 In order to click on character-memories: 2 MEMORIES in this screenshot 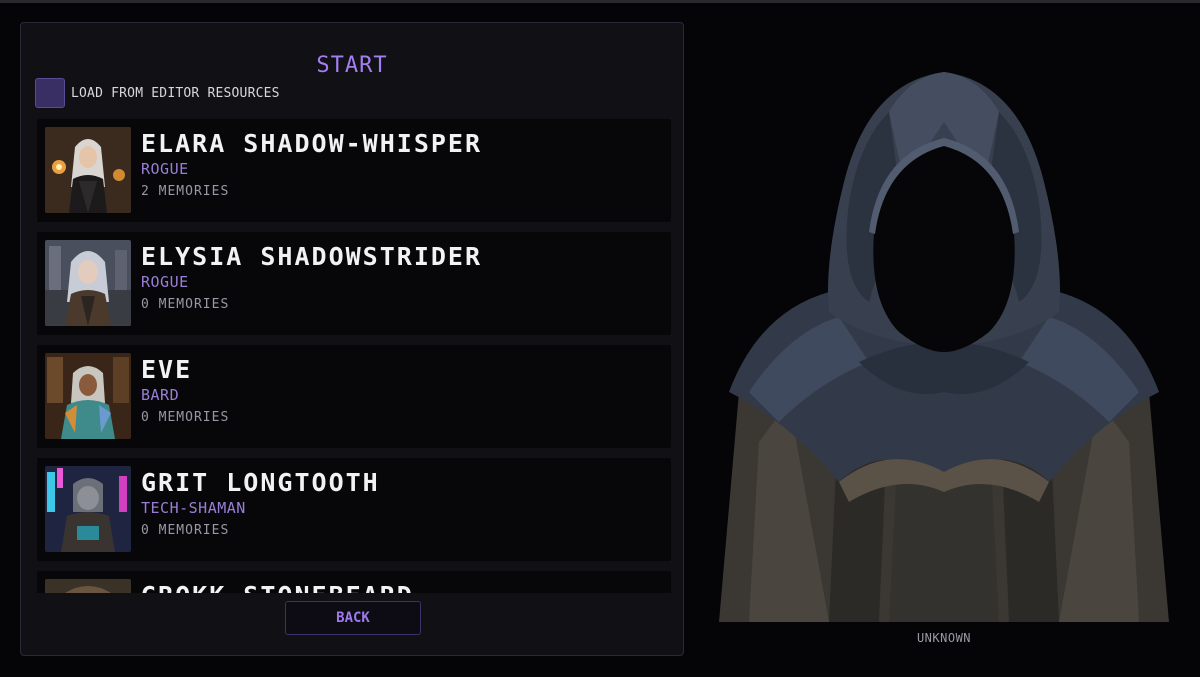, I will do `click(185, 191)`.